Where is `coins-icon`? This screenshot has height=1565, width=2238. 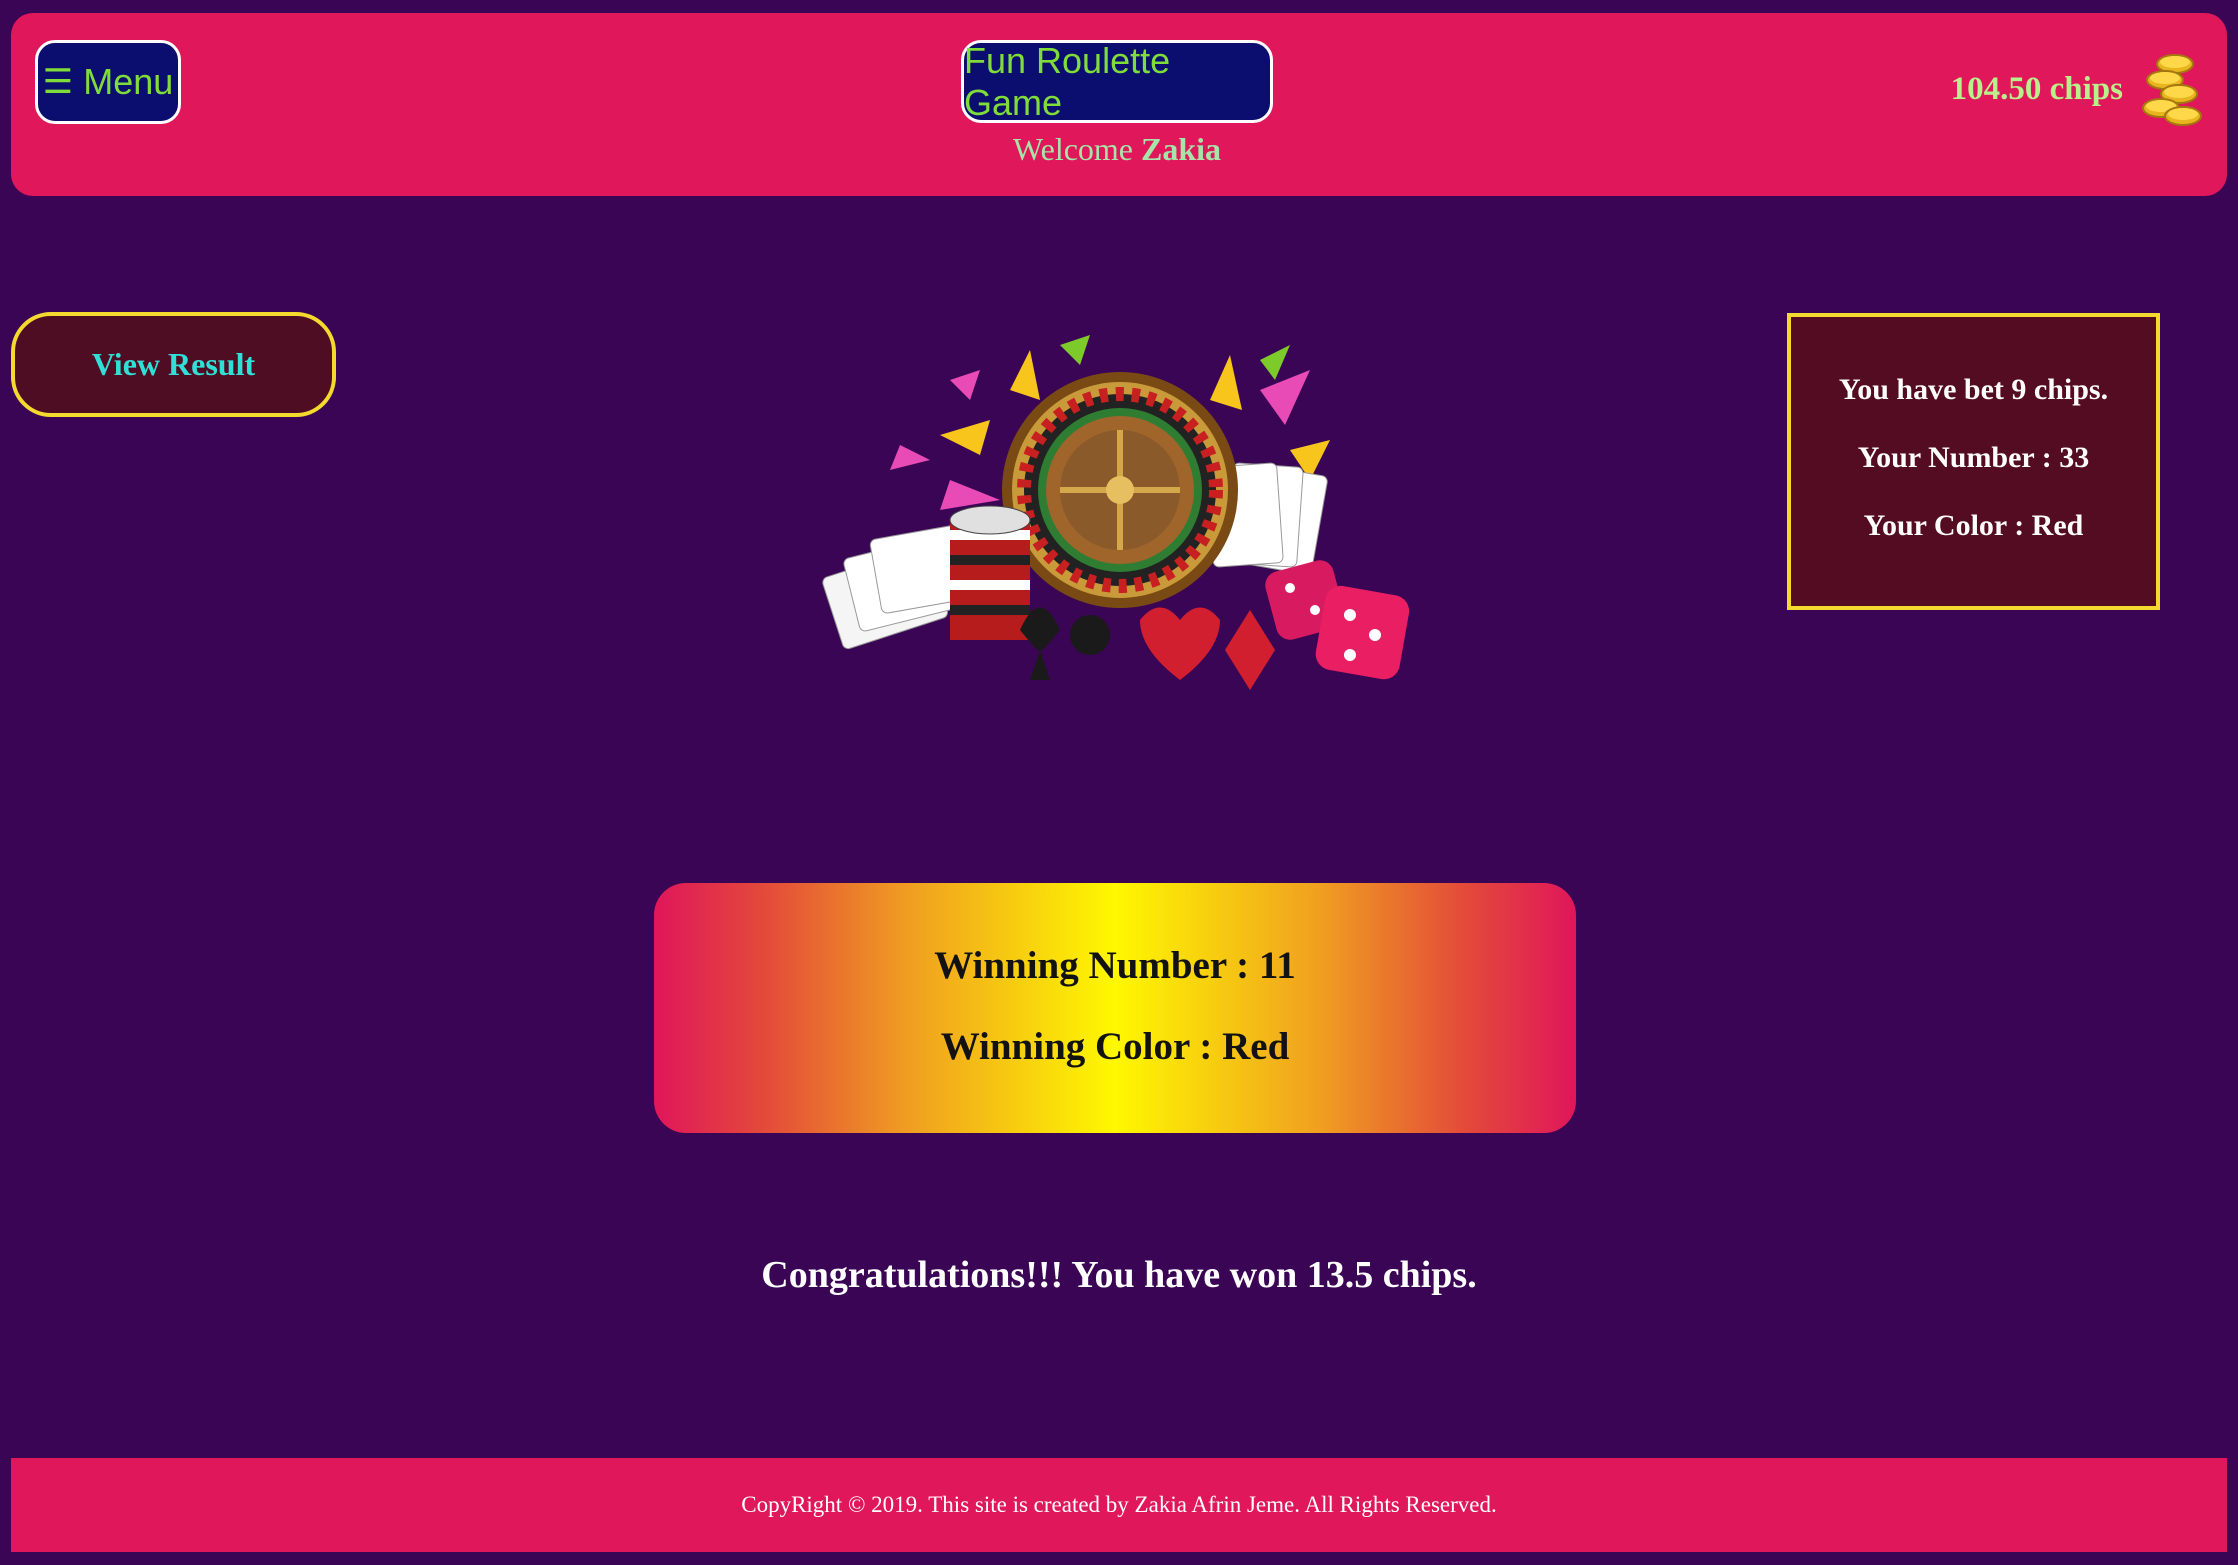
coins-icon is located at coordinates (2172, 90).